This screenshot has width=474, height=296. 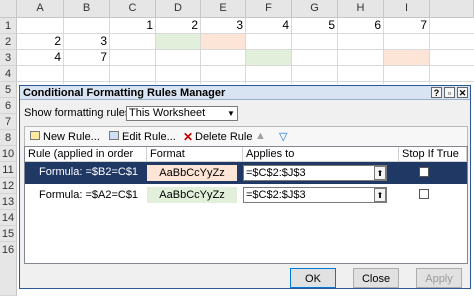 I want to click on select-all-corner, so click(x=8, y=9).